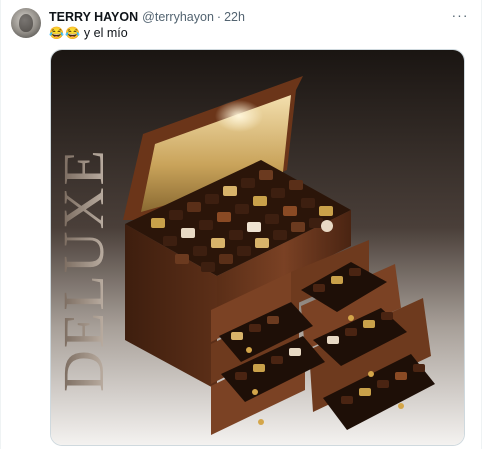 This screenshot has height=449, width=482. What do you see at coordinates (105, 33) in the screenshot?
I see `tweet-text-content: y el mío` at bounding box center [105, 33].